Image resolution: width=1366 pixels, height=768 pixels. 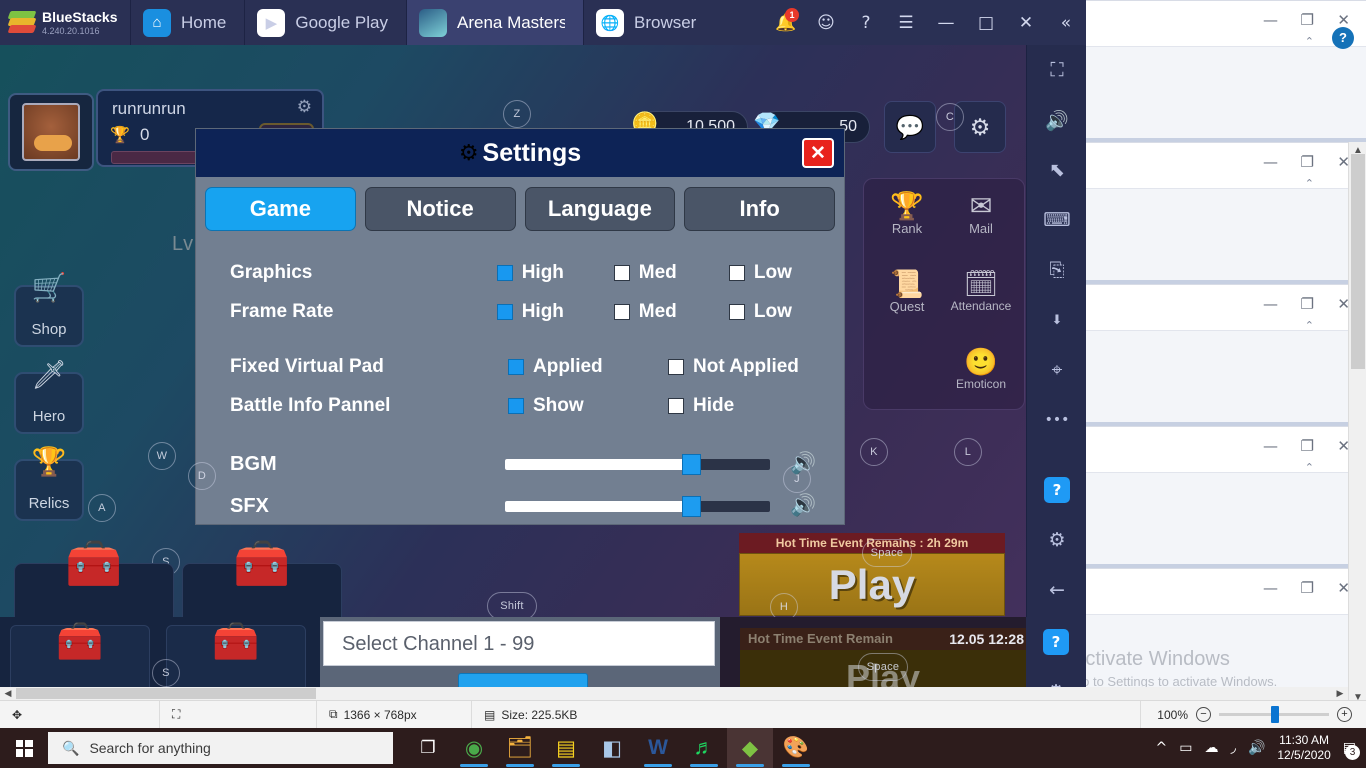 What do you see at coordinates (220, 748) in the screenshot?
I see `search-input: 🔍 Search for anything` at bounding box center [220, 748].